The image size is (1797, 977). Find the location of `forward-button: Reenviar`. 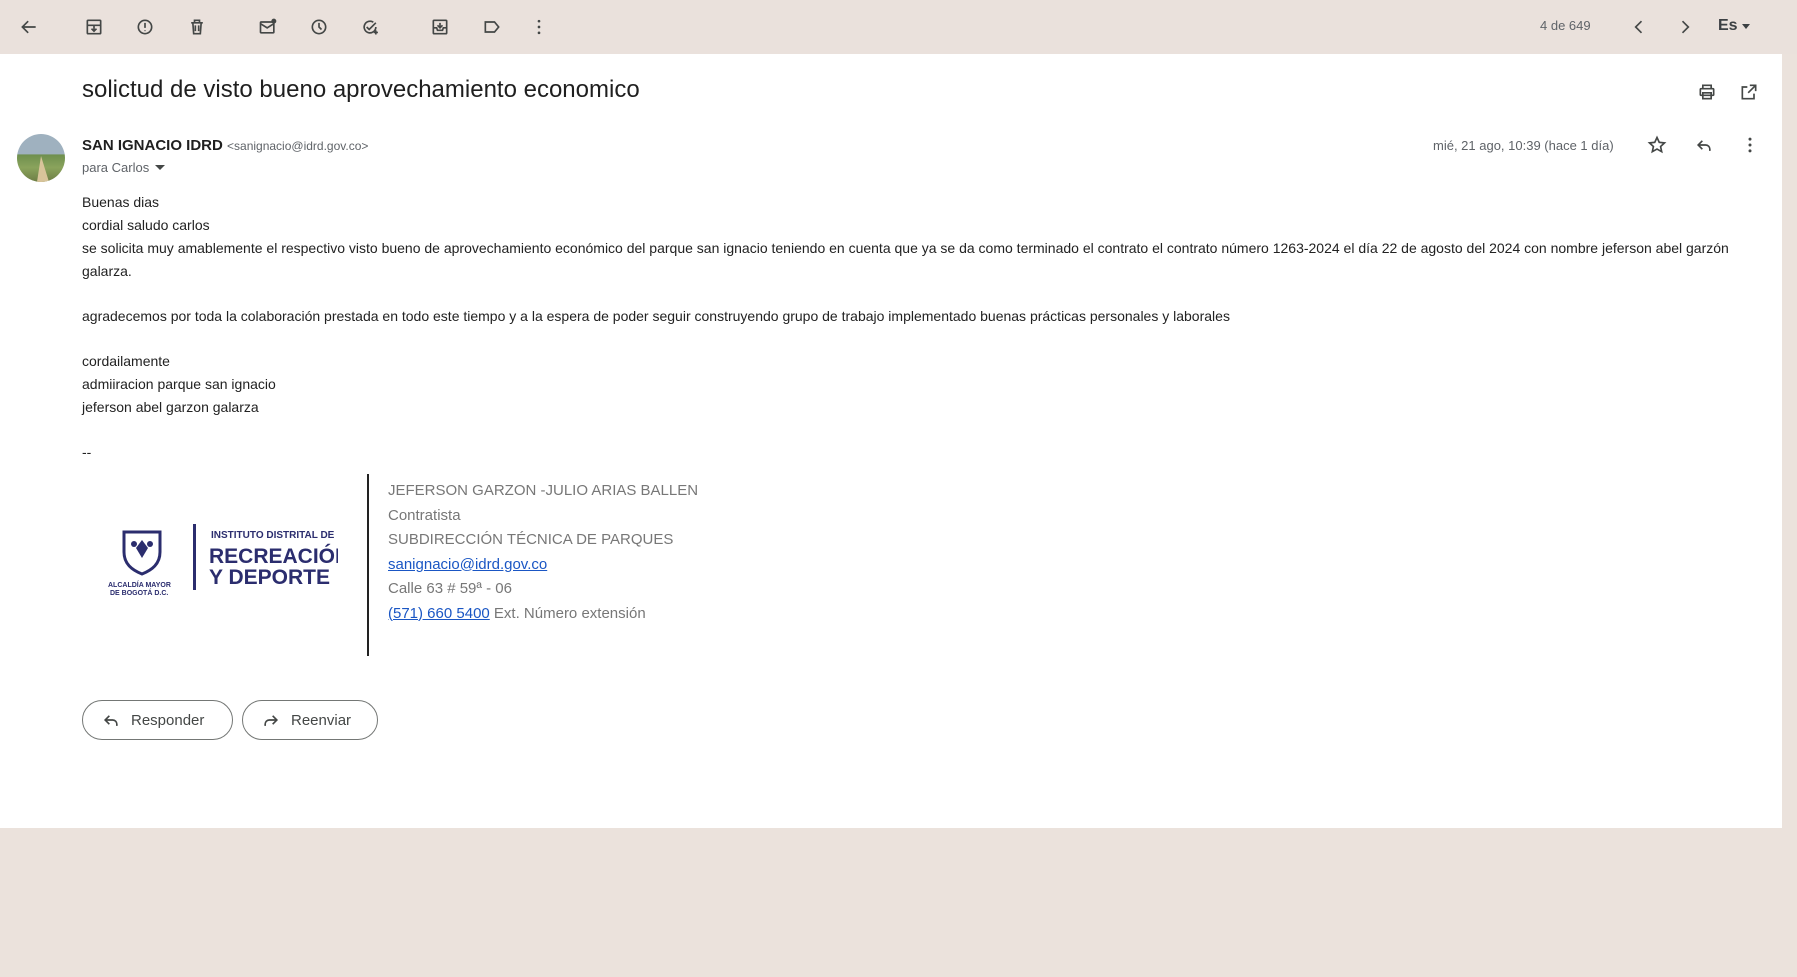

forward-button: Reenviar is located at coordinates (310, 720).